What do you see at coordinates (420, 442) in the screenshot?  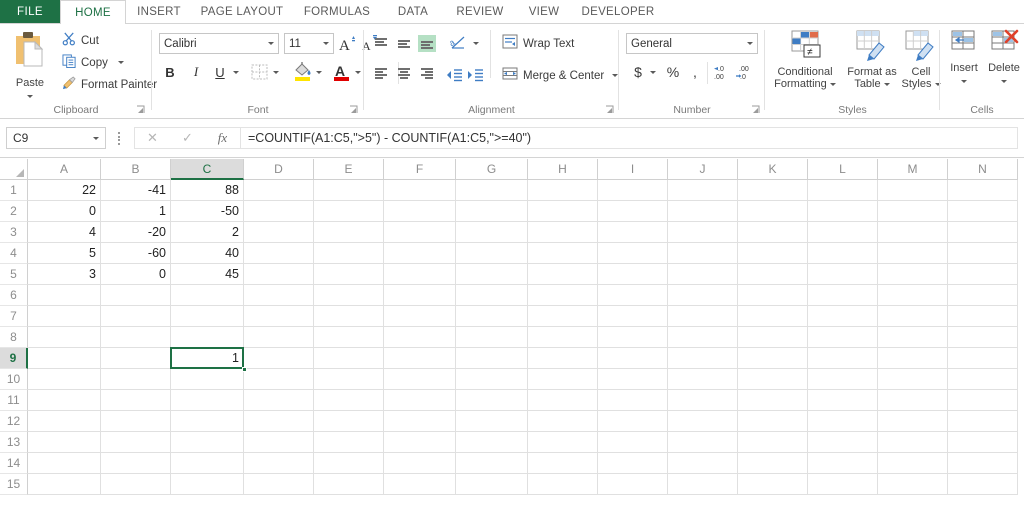 I see `cell-F13` at bounding box center [420, 442].